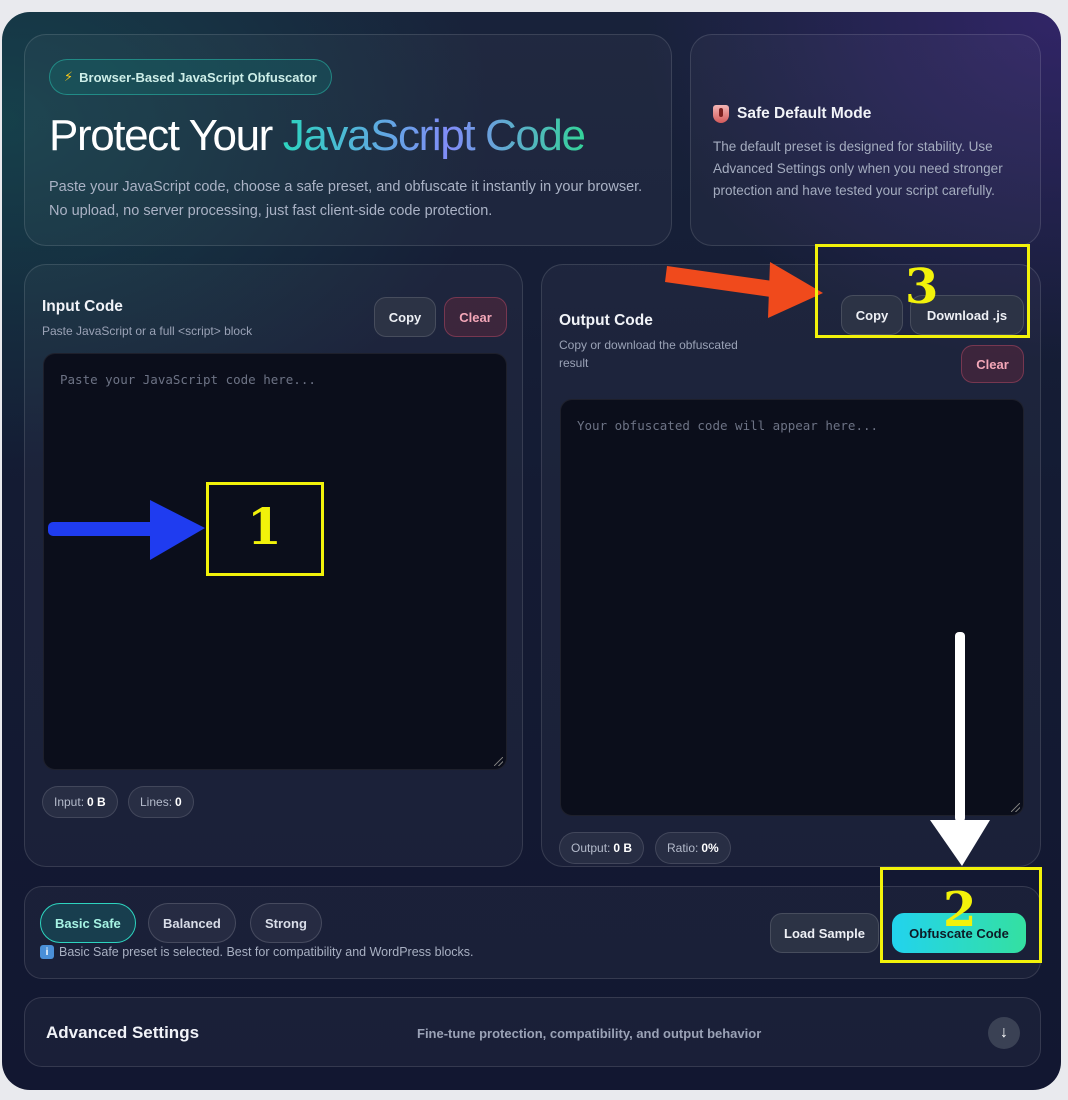  I want to click on safe-mode-title: Safe Default Mode, so click(804, 113).